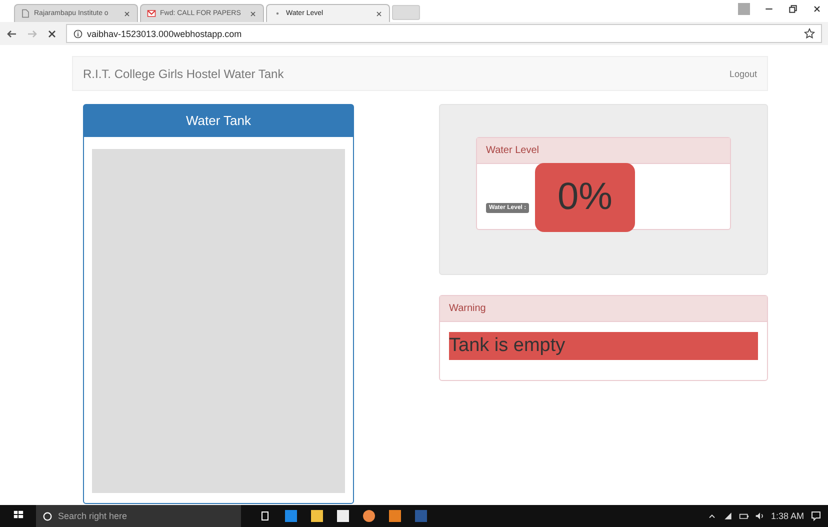 This screenshot has height=527, width=828. Describe the element at coordinates (52, 34) in the screenshot. I see `stop-icon` at that location.